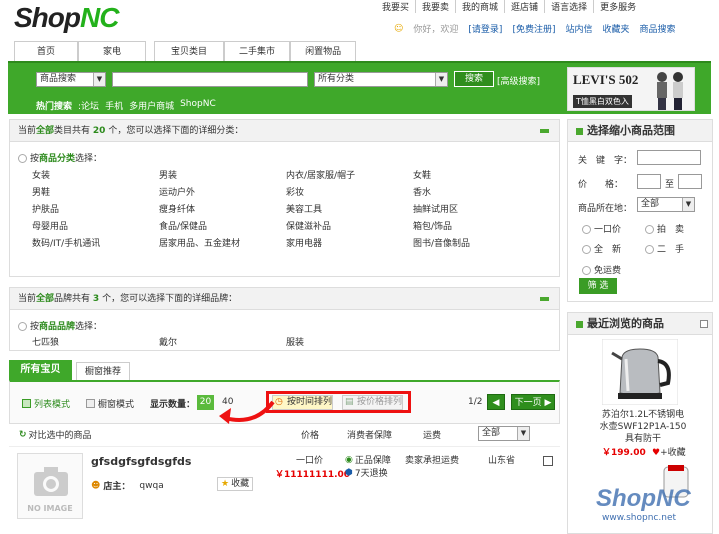 The height and width of the screenshot is (534, 719). Describe the element at coordinates (141, 461) in the screenshot. I see `product-title: gfsdgfsgfdsgfds` at that location.